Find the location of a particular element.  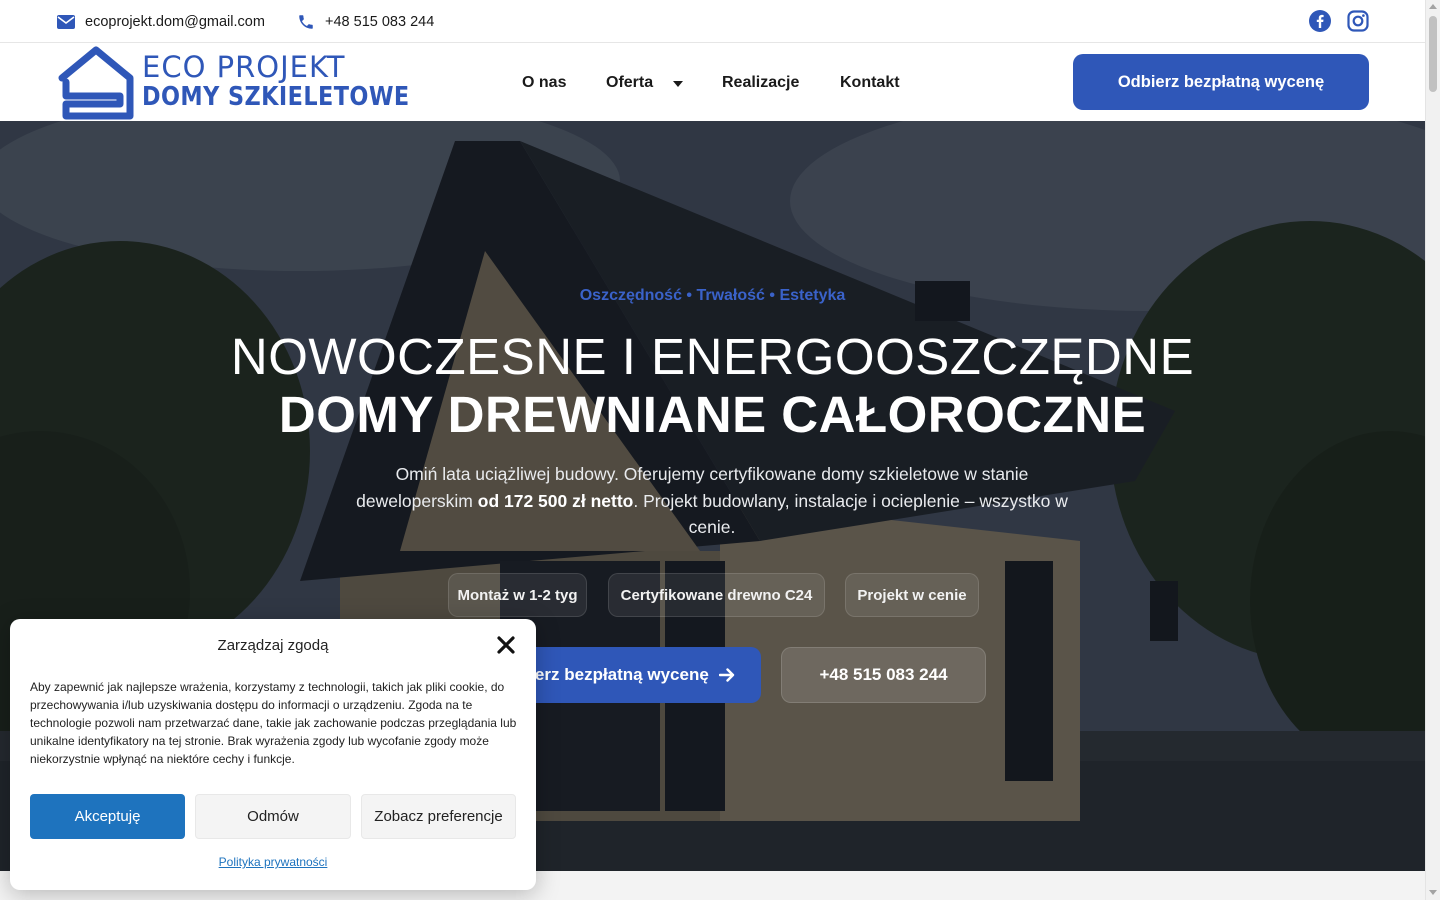

nav-item-projects: Realizacje is located at coordinates (760, 82).